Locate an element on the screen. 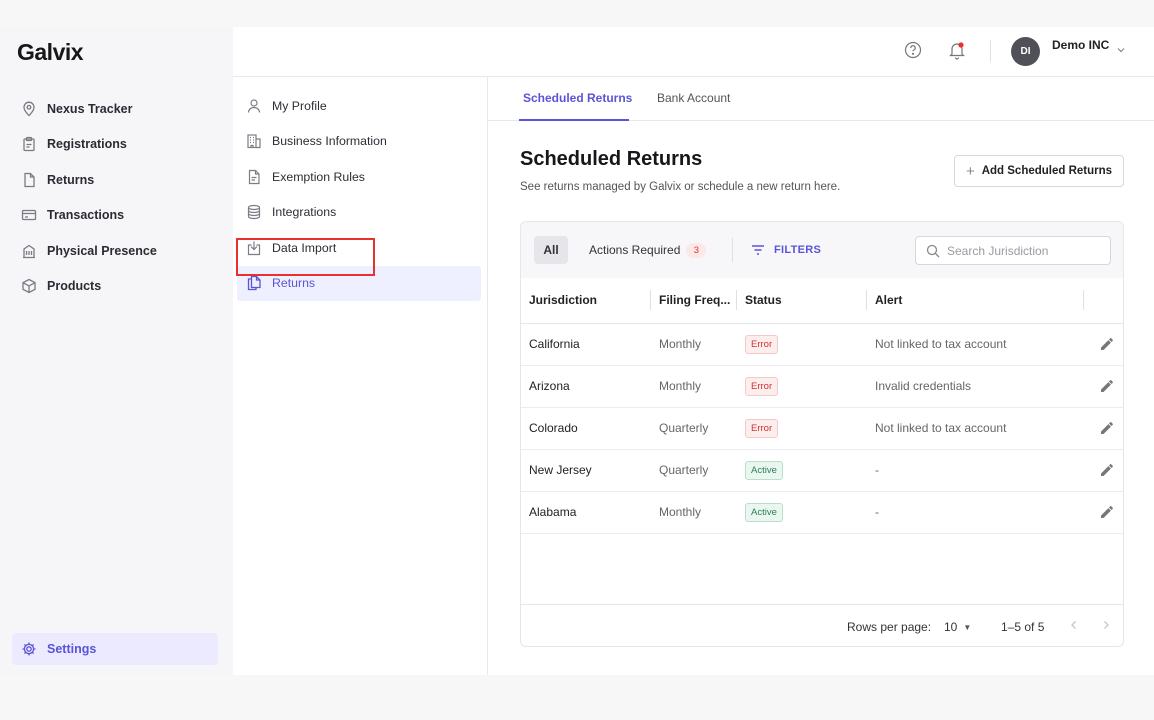 The height and width of the screenshot is (720, 1154). filter-chip-all: All is located at coordinates (551, 250).